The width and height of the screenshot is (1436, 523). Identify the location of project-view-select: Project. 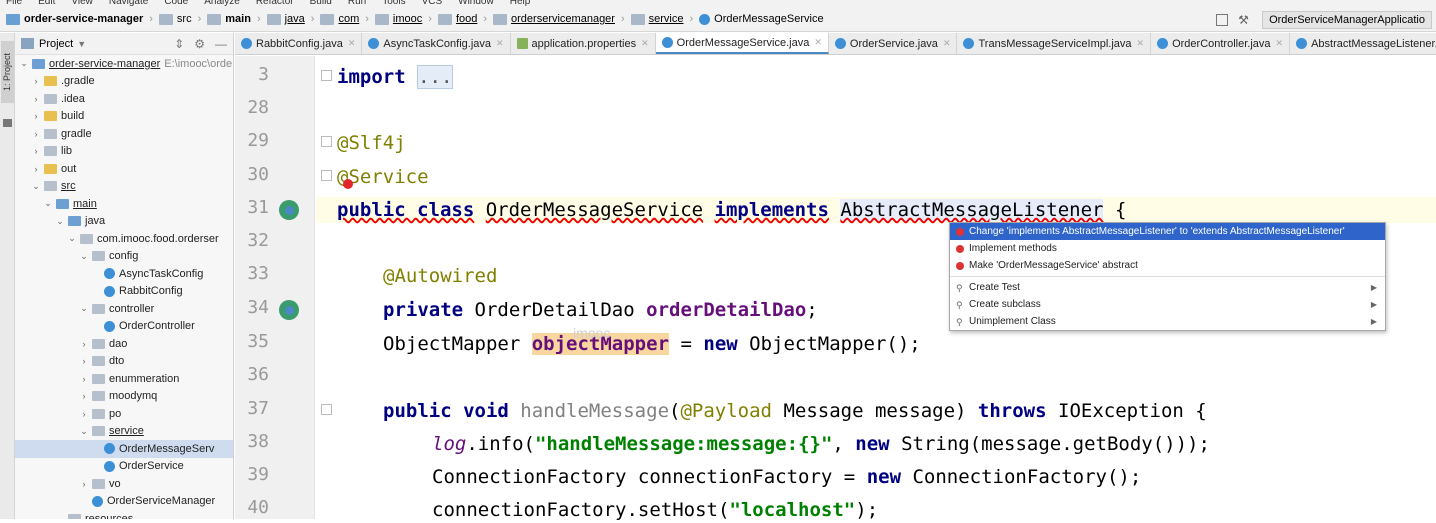
(56, 44).